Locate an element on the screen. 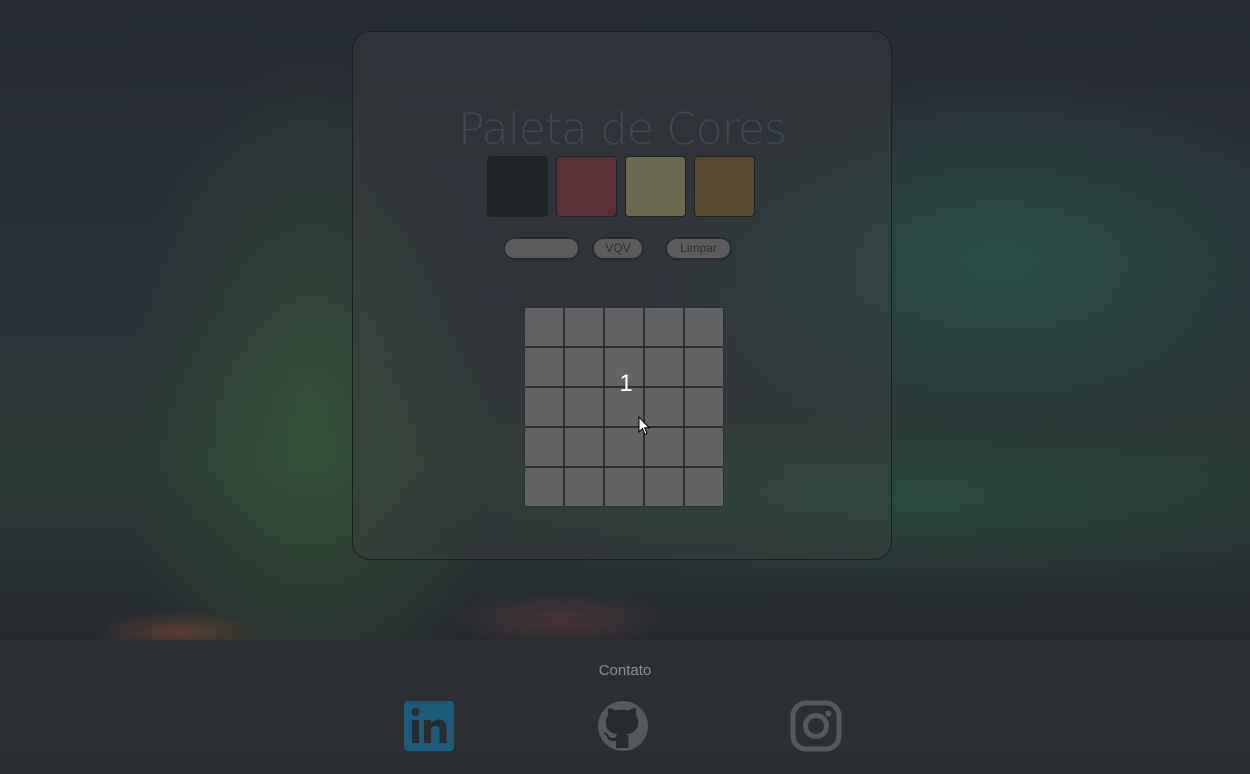 The width and height of the screenshot is (1250, 774). vqv-button: VQV is located at coordinates (618, 248).